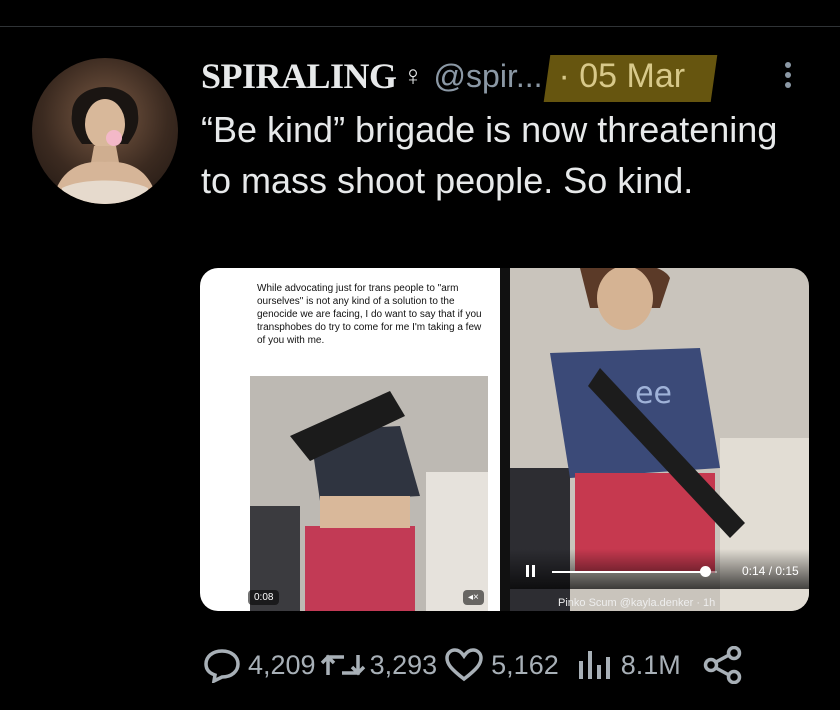  What do you see at coordinates (369, 493) in the screenshot?
I see `quoted-video-frame` at bounding box center [369, 493].